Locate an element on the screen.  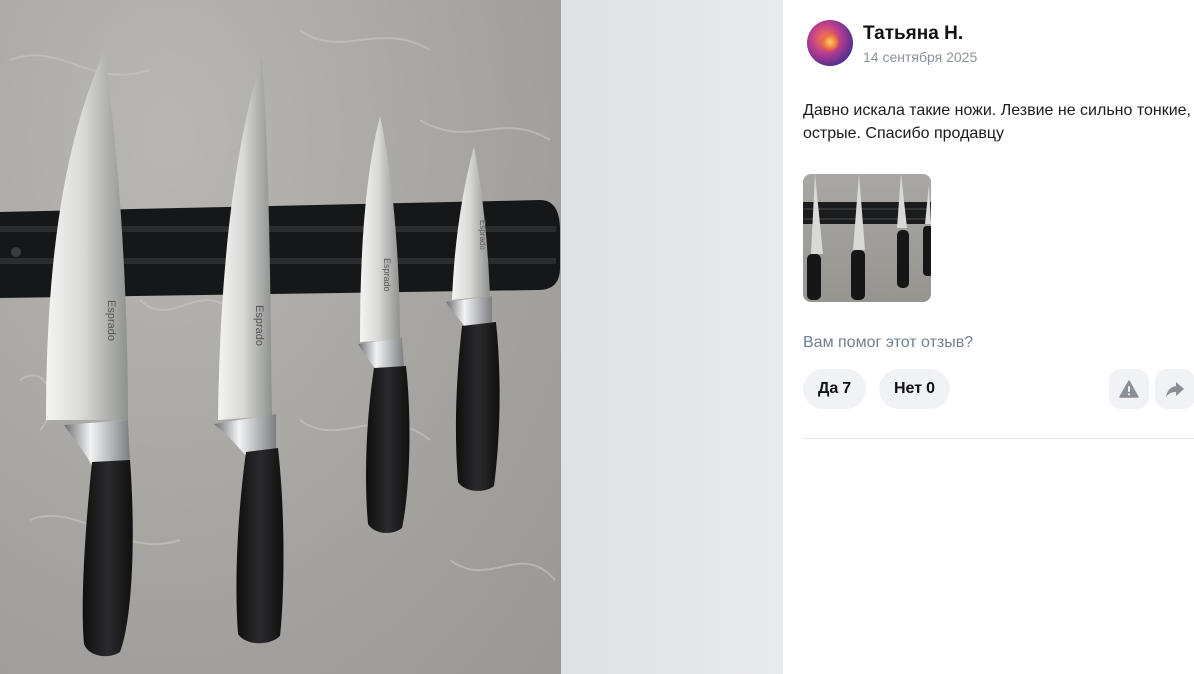
vote-no-button: Нет 0 is located at coordinates (914, 389).